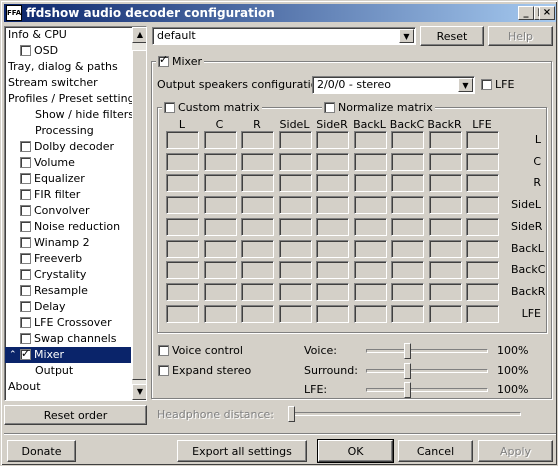  Describe the element at coordinates (139, 392) in the screenshot. I see `scroll-down-icon: ▼` at that location.